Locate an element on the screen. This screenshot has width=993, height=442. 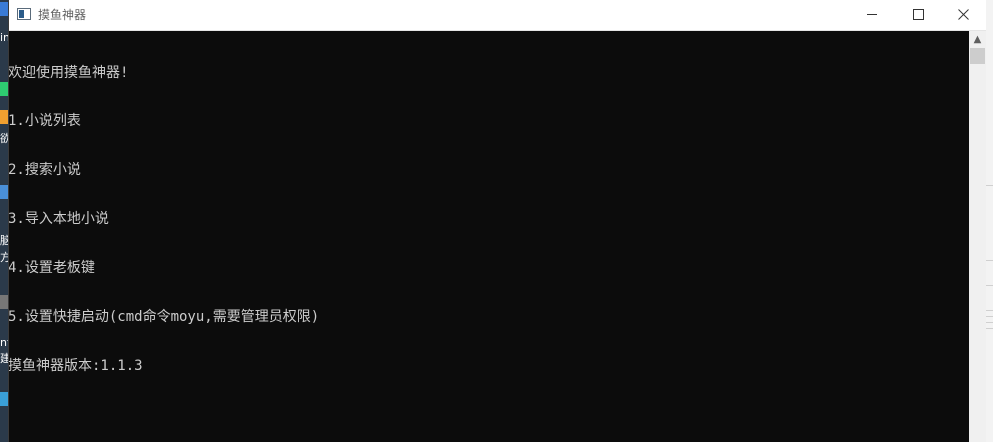
vertical-scrollbar: ▲ is located at coordinates (977, 236).